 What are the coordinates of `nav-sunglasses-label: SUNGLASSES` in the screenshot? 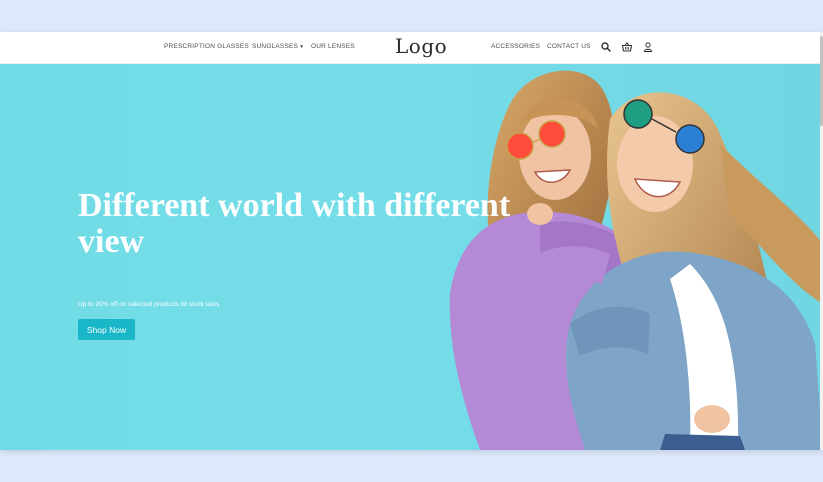 It's located at (275, 46).